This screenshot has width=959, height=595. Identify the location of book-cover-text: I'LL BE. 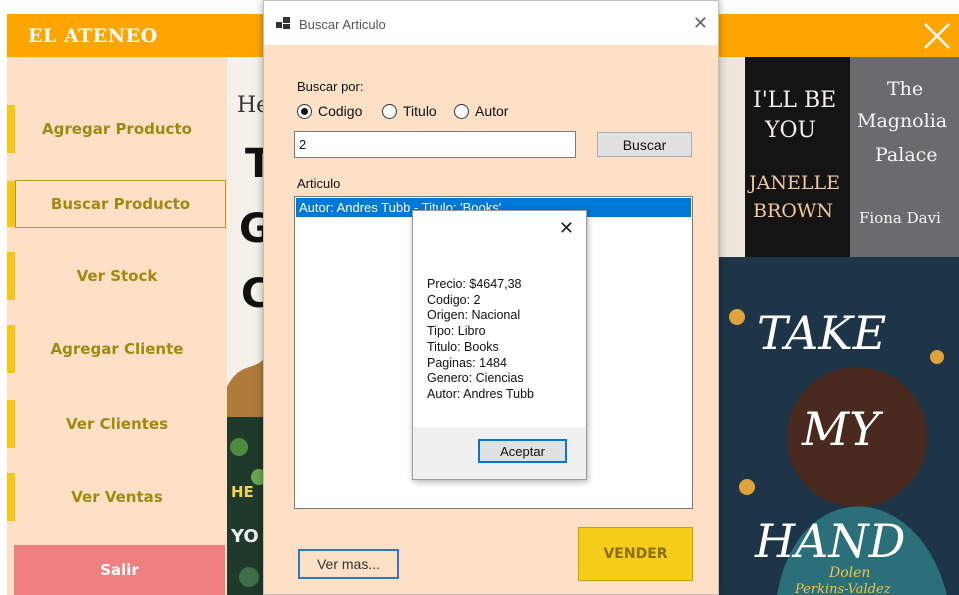
(794, 100).